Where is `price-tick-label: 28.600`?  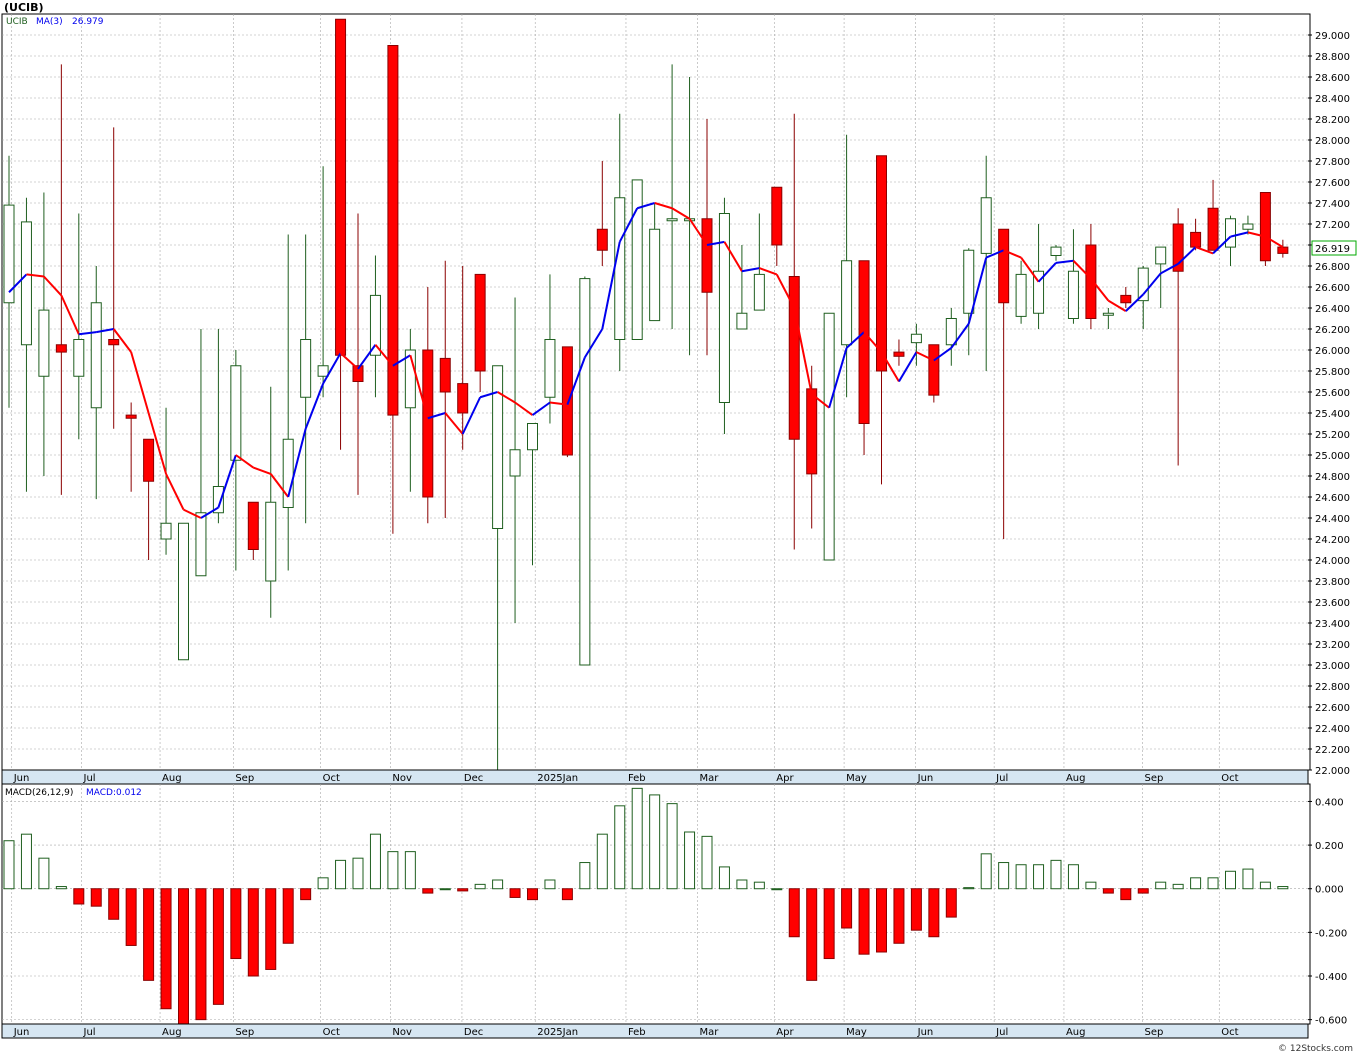
price-tick-label: 28.600 is located at coordinates (1332, 78).